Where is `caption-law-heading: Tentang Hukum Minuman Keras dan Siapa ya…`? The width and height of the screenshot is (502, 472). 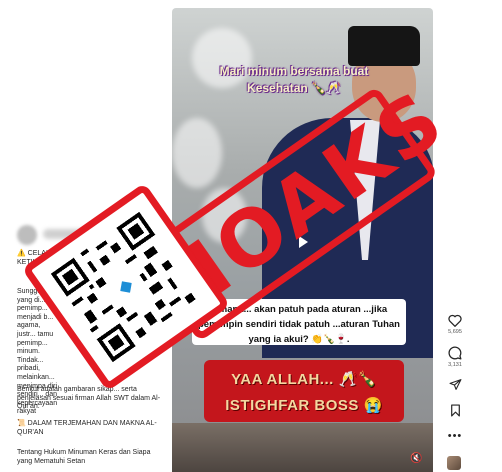
caption-law-heading: Tentang Hukum Minuman Keras dan Siapa ya… is located at coordinates (84, 457).